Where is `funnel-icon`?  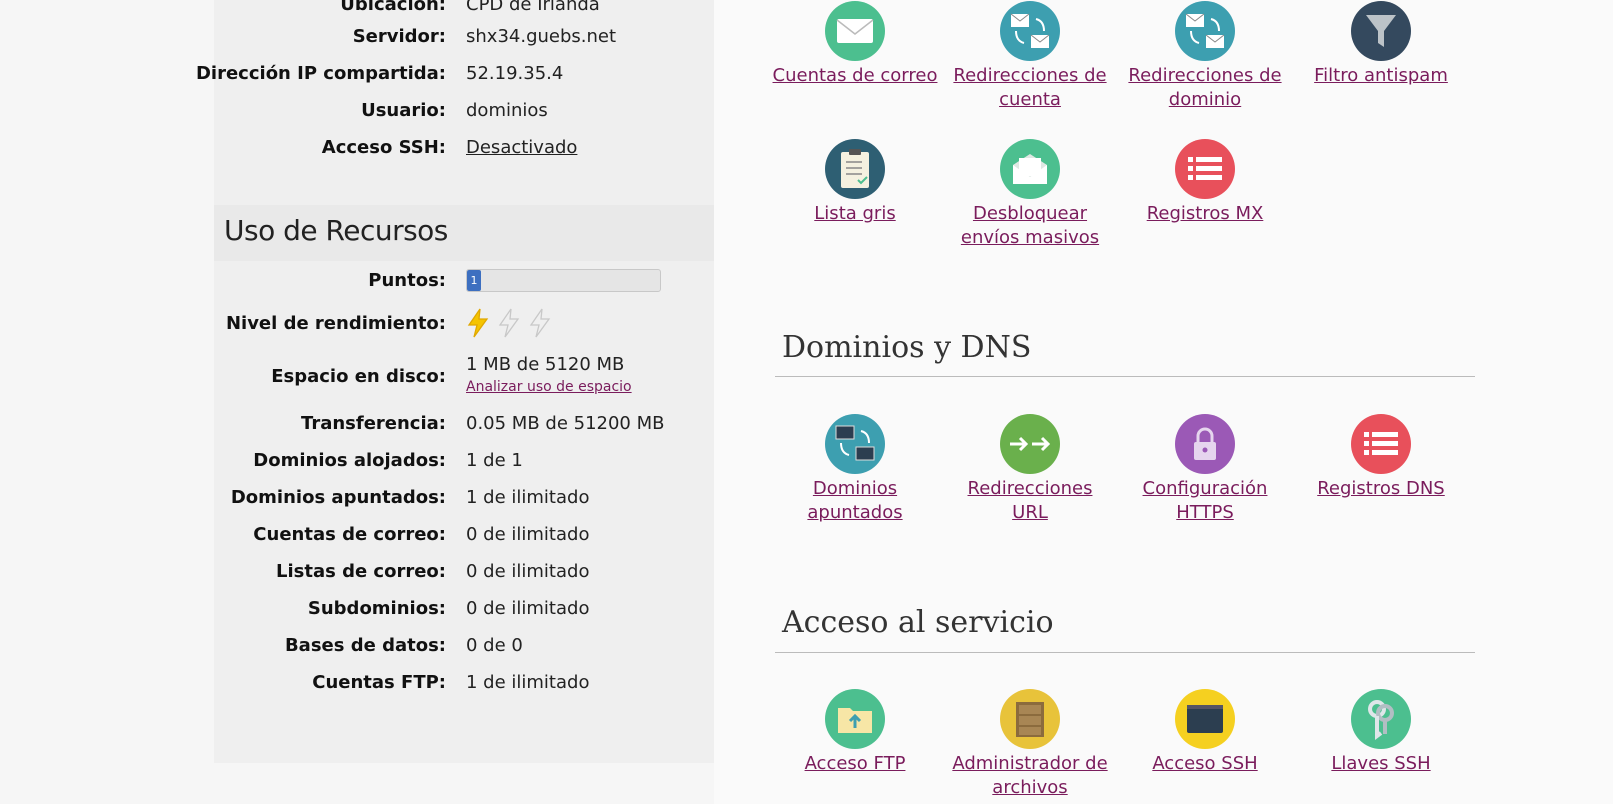 funnel-icon is located at coordinates (1381, 31).